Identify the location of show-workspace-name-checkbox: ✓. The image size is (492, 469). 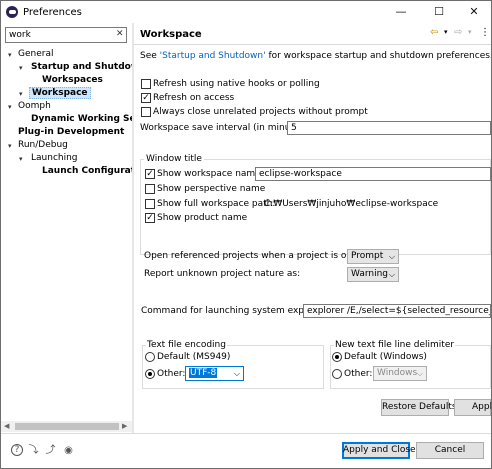
(150, 174).